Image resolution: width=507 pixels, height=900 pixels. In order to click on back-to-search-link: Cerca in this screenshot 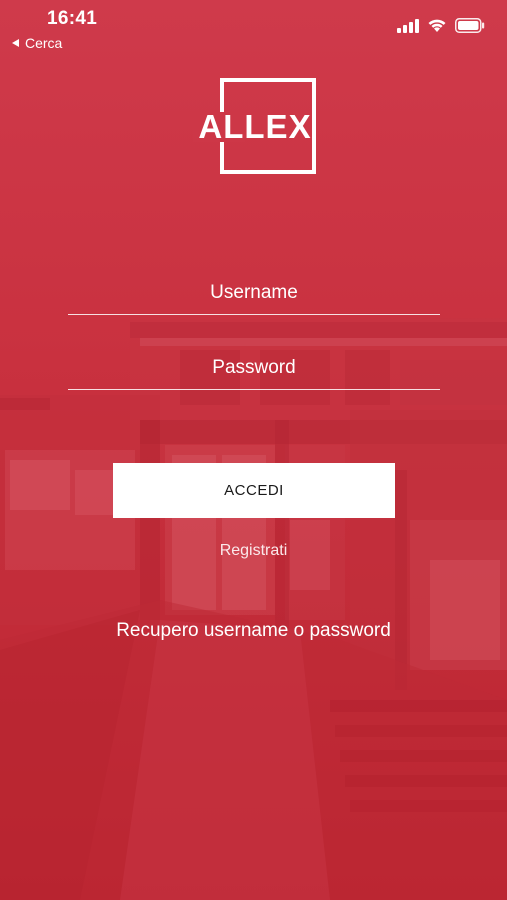, I will do `click(37, 43)`.